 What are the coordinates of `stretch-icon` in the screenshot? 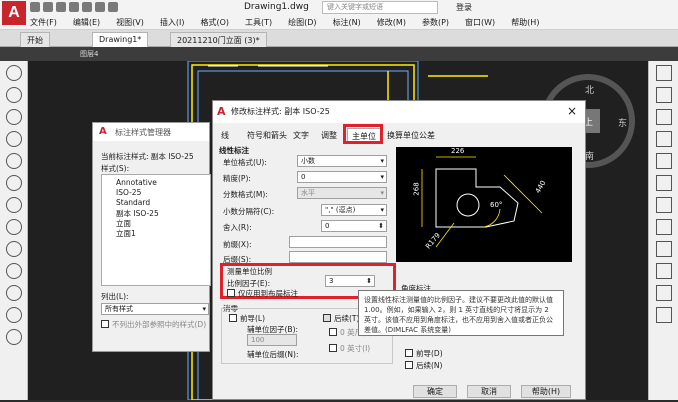 It's located at (663, 249).